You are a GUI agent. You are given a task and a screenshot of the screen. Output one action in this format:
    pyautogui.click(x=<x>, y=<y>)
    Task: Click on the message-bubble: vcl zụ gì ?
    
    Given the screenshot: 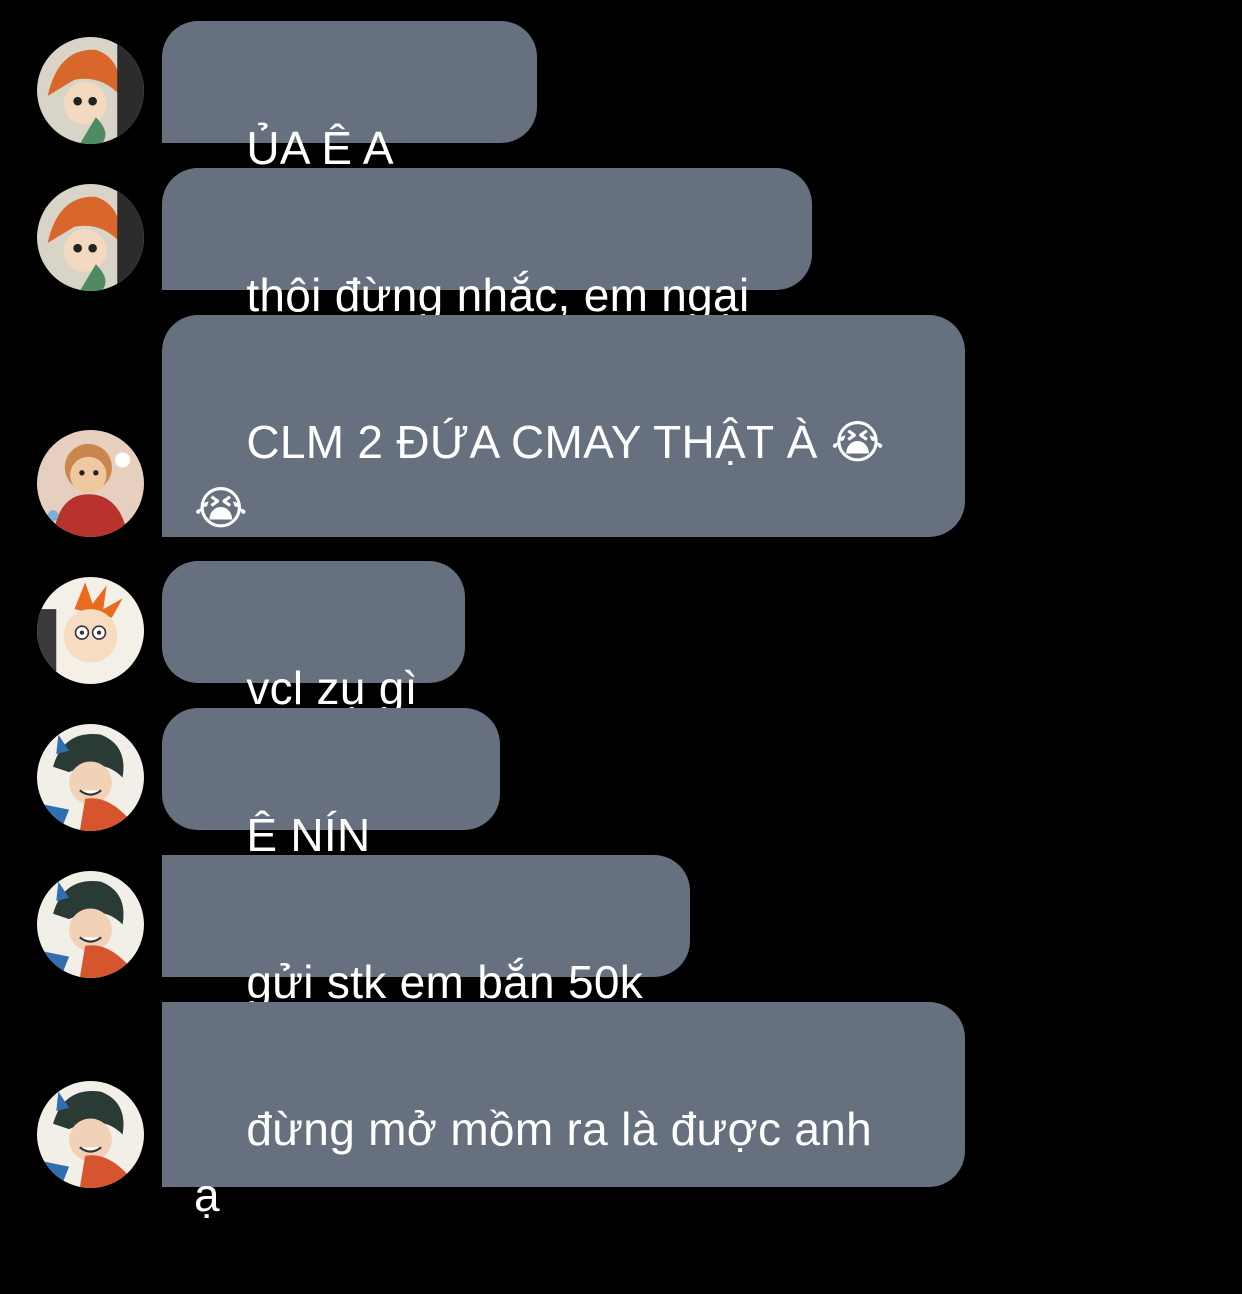 What is the action you would take?
    pyautogui.click(x=313, y=670)
    